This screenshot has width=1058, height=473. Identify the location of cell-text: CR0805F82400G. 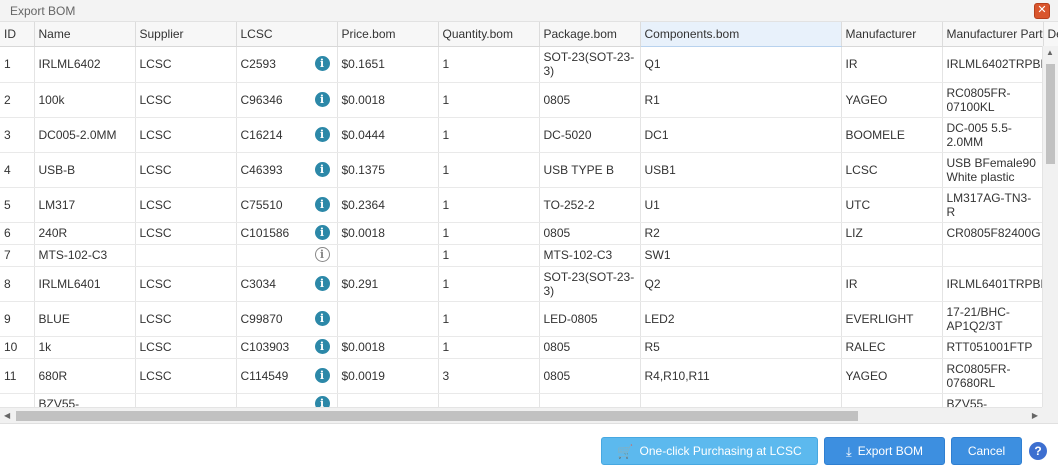
(993, 233).